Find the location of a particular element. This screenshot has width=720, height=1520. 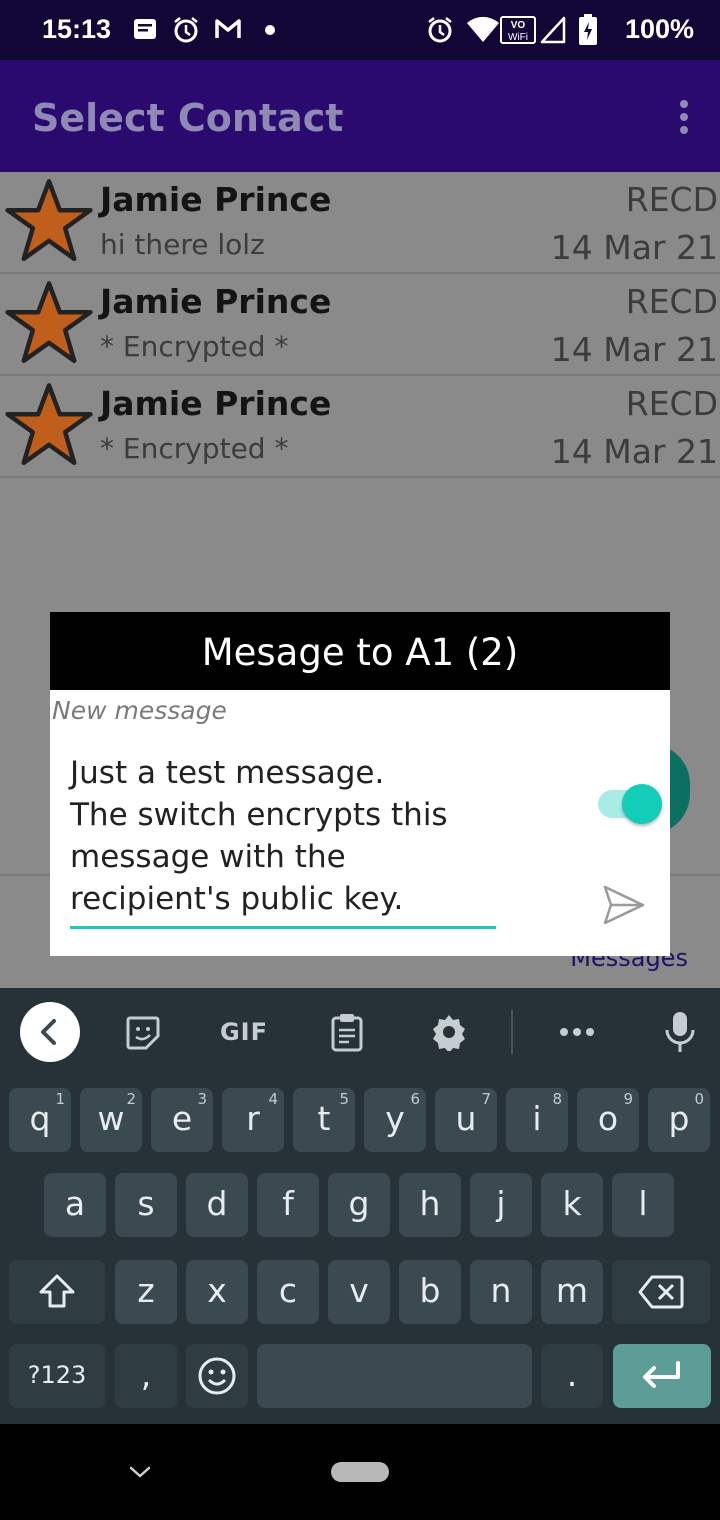

navigation-bar is located at coordinates (360, 1472).